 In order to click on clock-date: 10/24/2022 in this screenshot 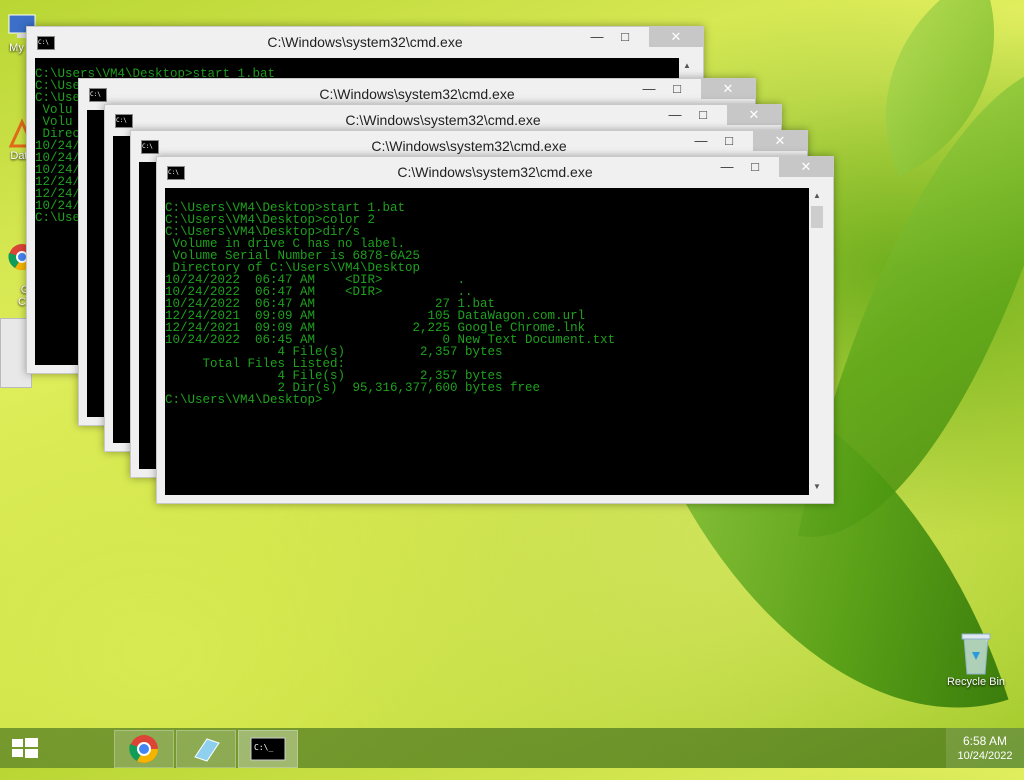, I will do `click(985, 756)`.